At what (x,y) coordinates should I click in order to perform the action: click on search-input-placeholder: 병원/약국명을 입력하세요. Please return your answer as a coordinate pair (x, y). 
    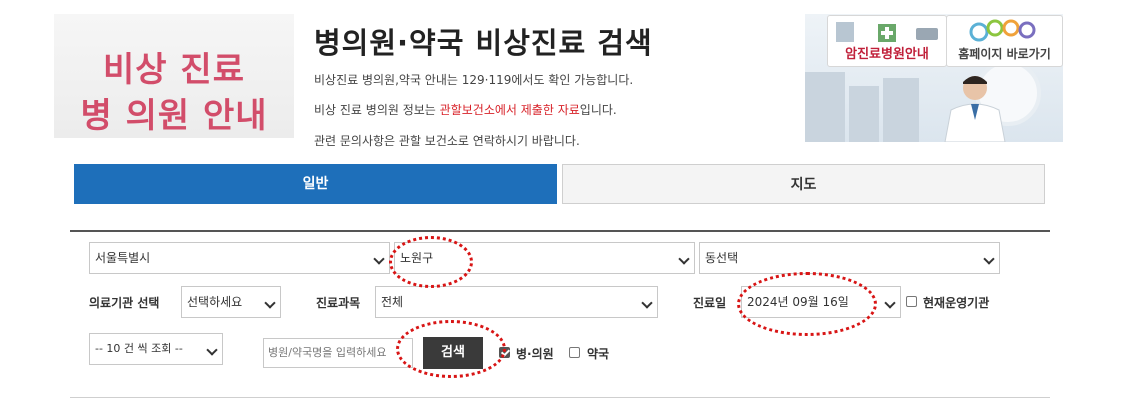
    Looking at the image, I should click on (327, 352).